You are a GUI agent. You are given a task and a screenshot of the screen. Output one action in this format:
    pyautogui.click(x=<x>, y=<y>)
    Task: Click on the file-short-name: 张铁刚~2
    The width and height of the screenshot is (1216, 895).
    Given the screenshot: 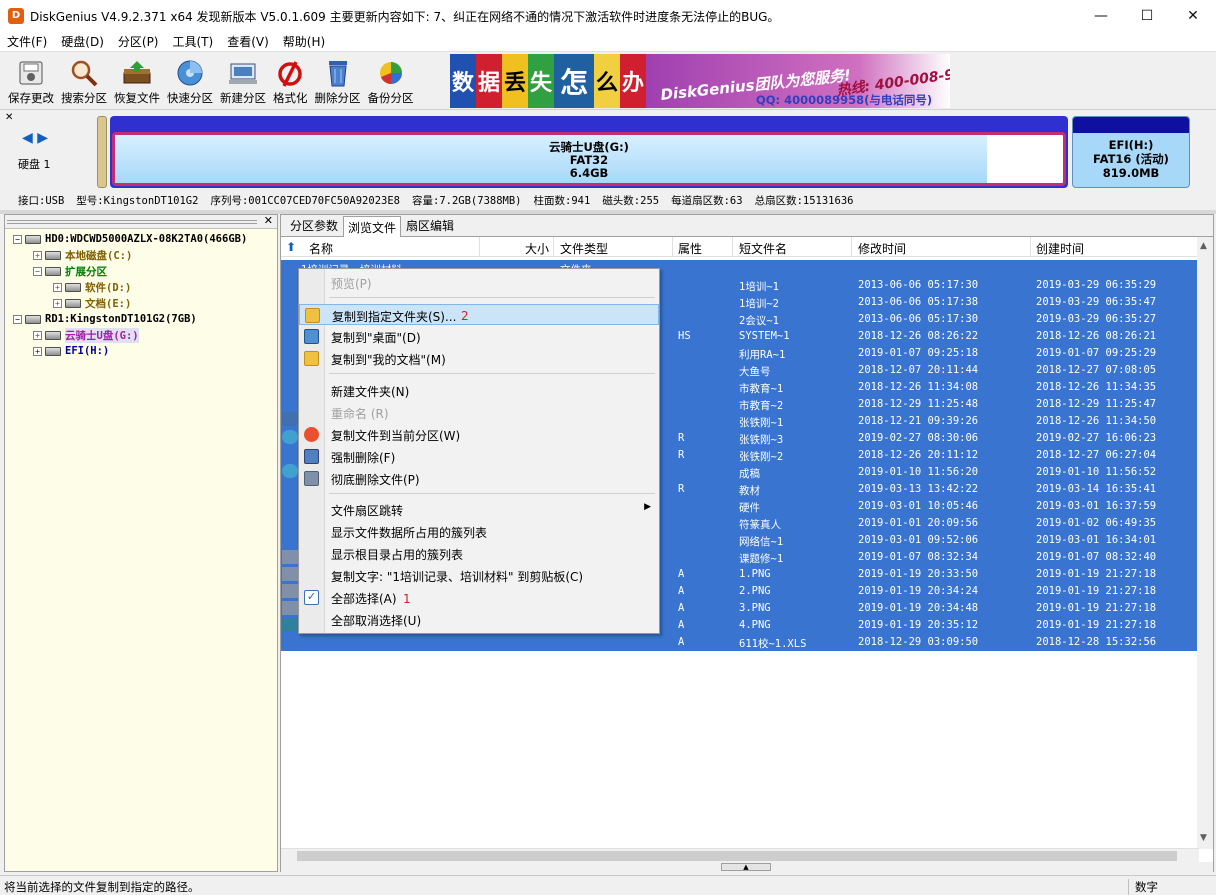 What is the action you would take?
    pyautogui.click(x=761, y=457)
    